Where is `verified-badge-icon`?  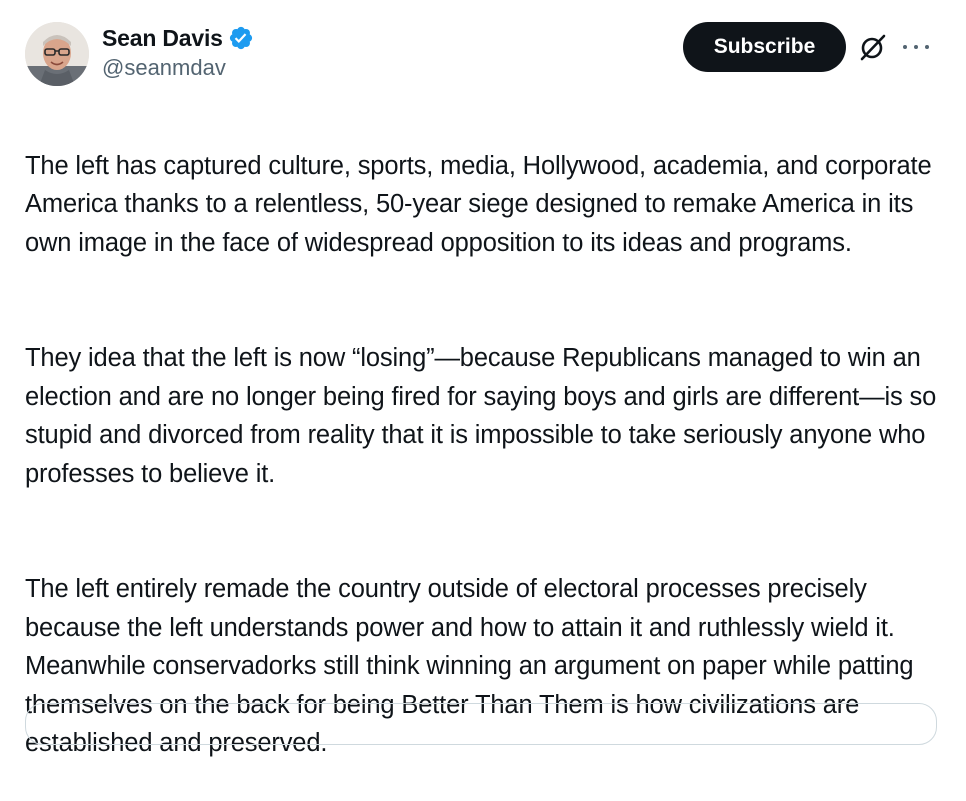 verified-badge-icon is located at coordinates (241, 38).